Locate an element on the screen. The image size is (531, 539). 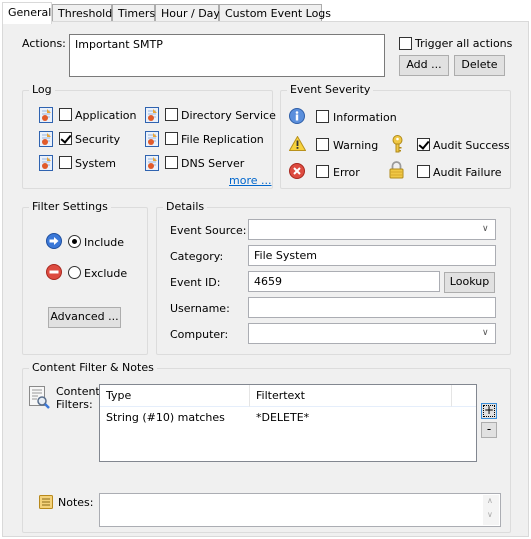
event-source-label: Event Source: is located at coordinates (208, 230).